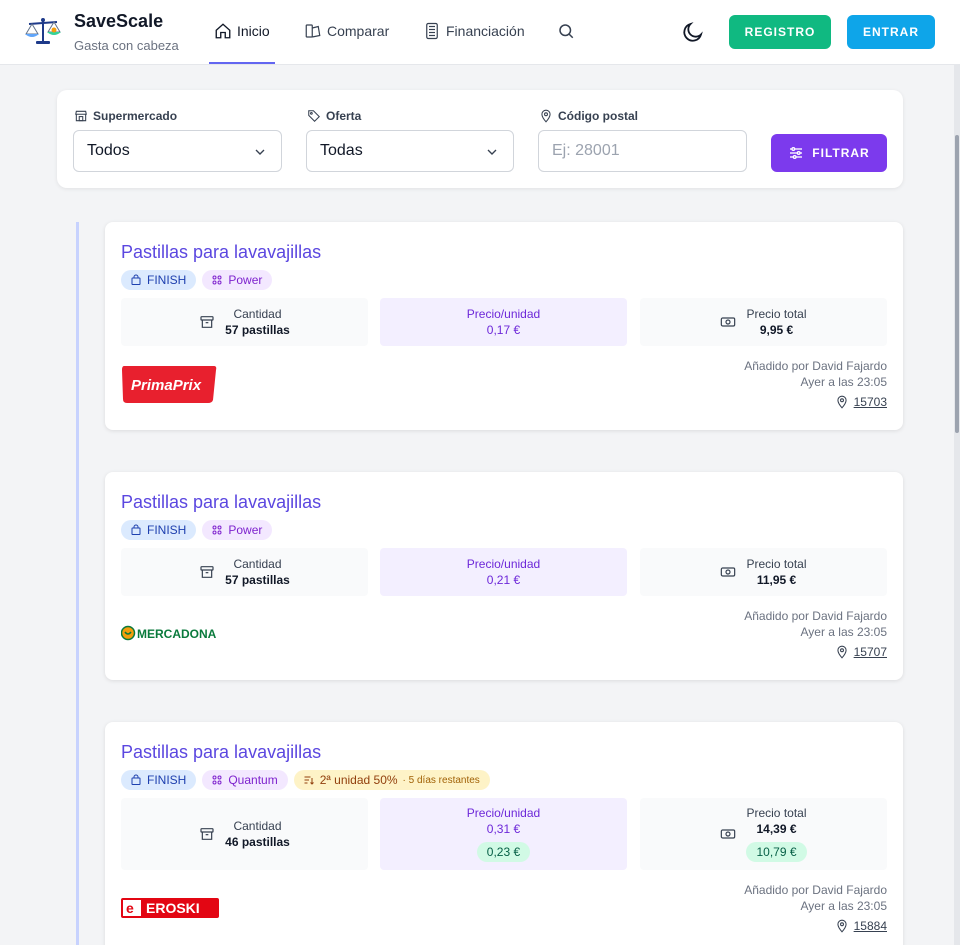 The height and width of the screenshot is (945, 960). What do you see at coordinates (125, 116) in the screenshot?
I see `supermarket-label: Supermercado` at bounding box center [125, 116].